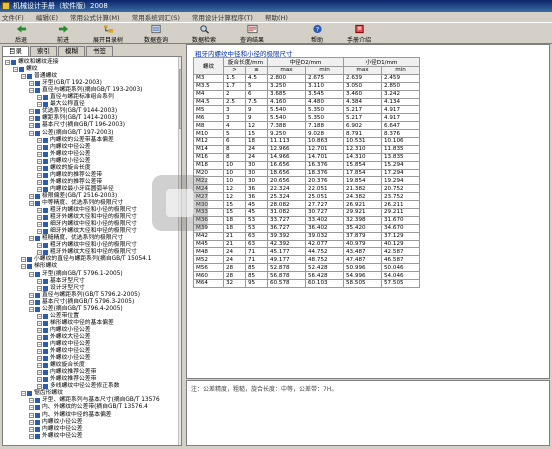  I want to click on tree-node: − 小螺纹的直径与螺距系列(摘自GB/T 15054.1, so click(86, 259).